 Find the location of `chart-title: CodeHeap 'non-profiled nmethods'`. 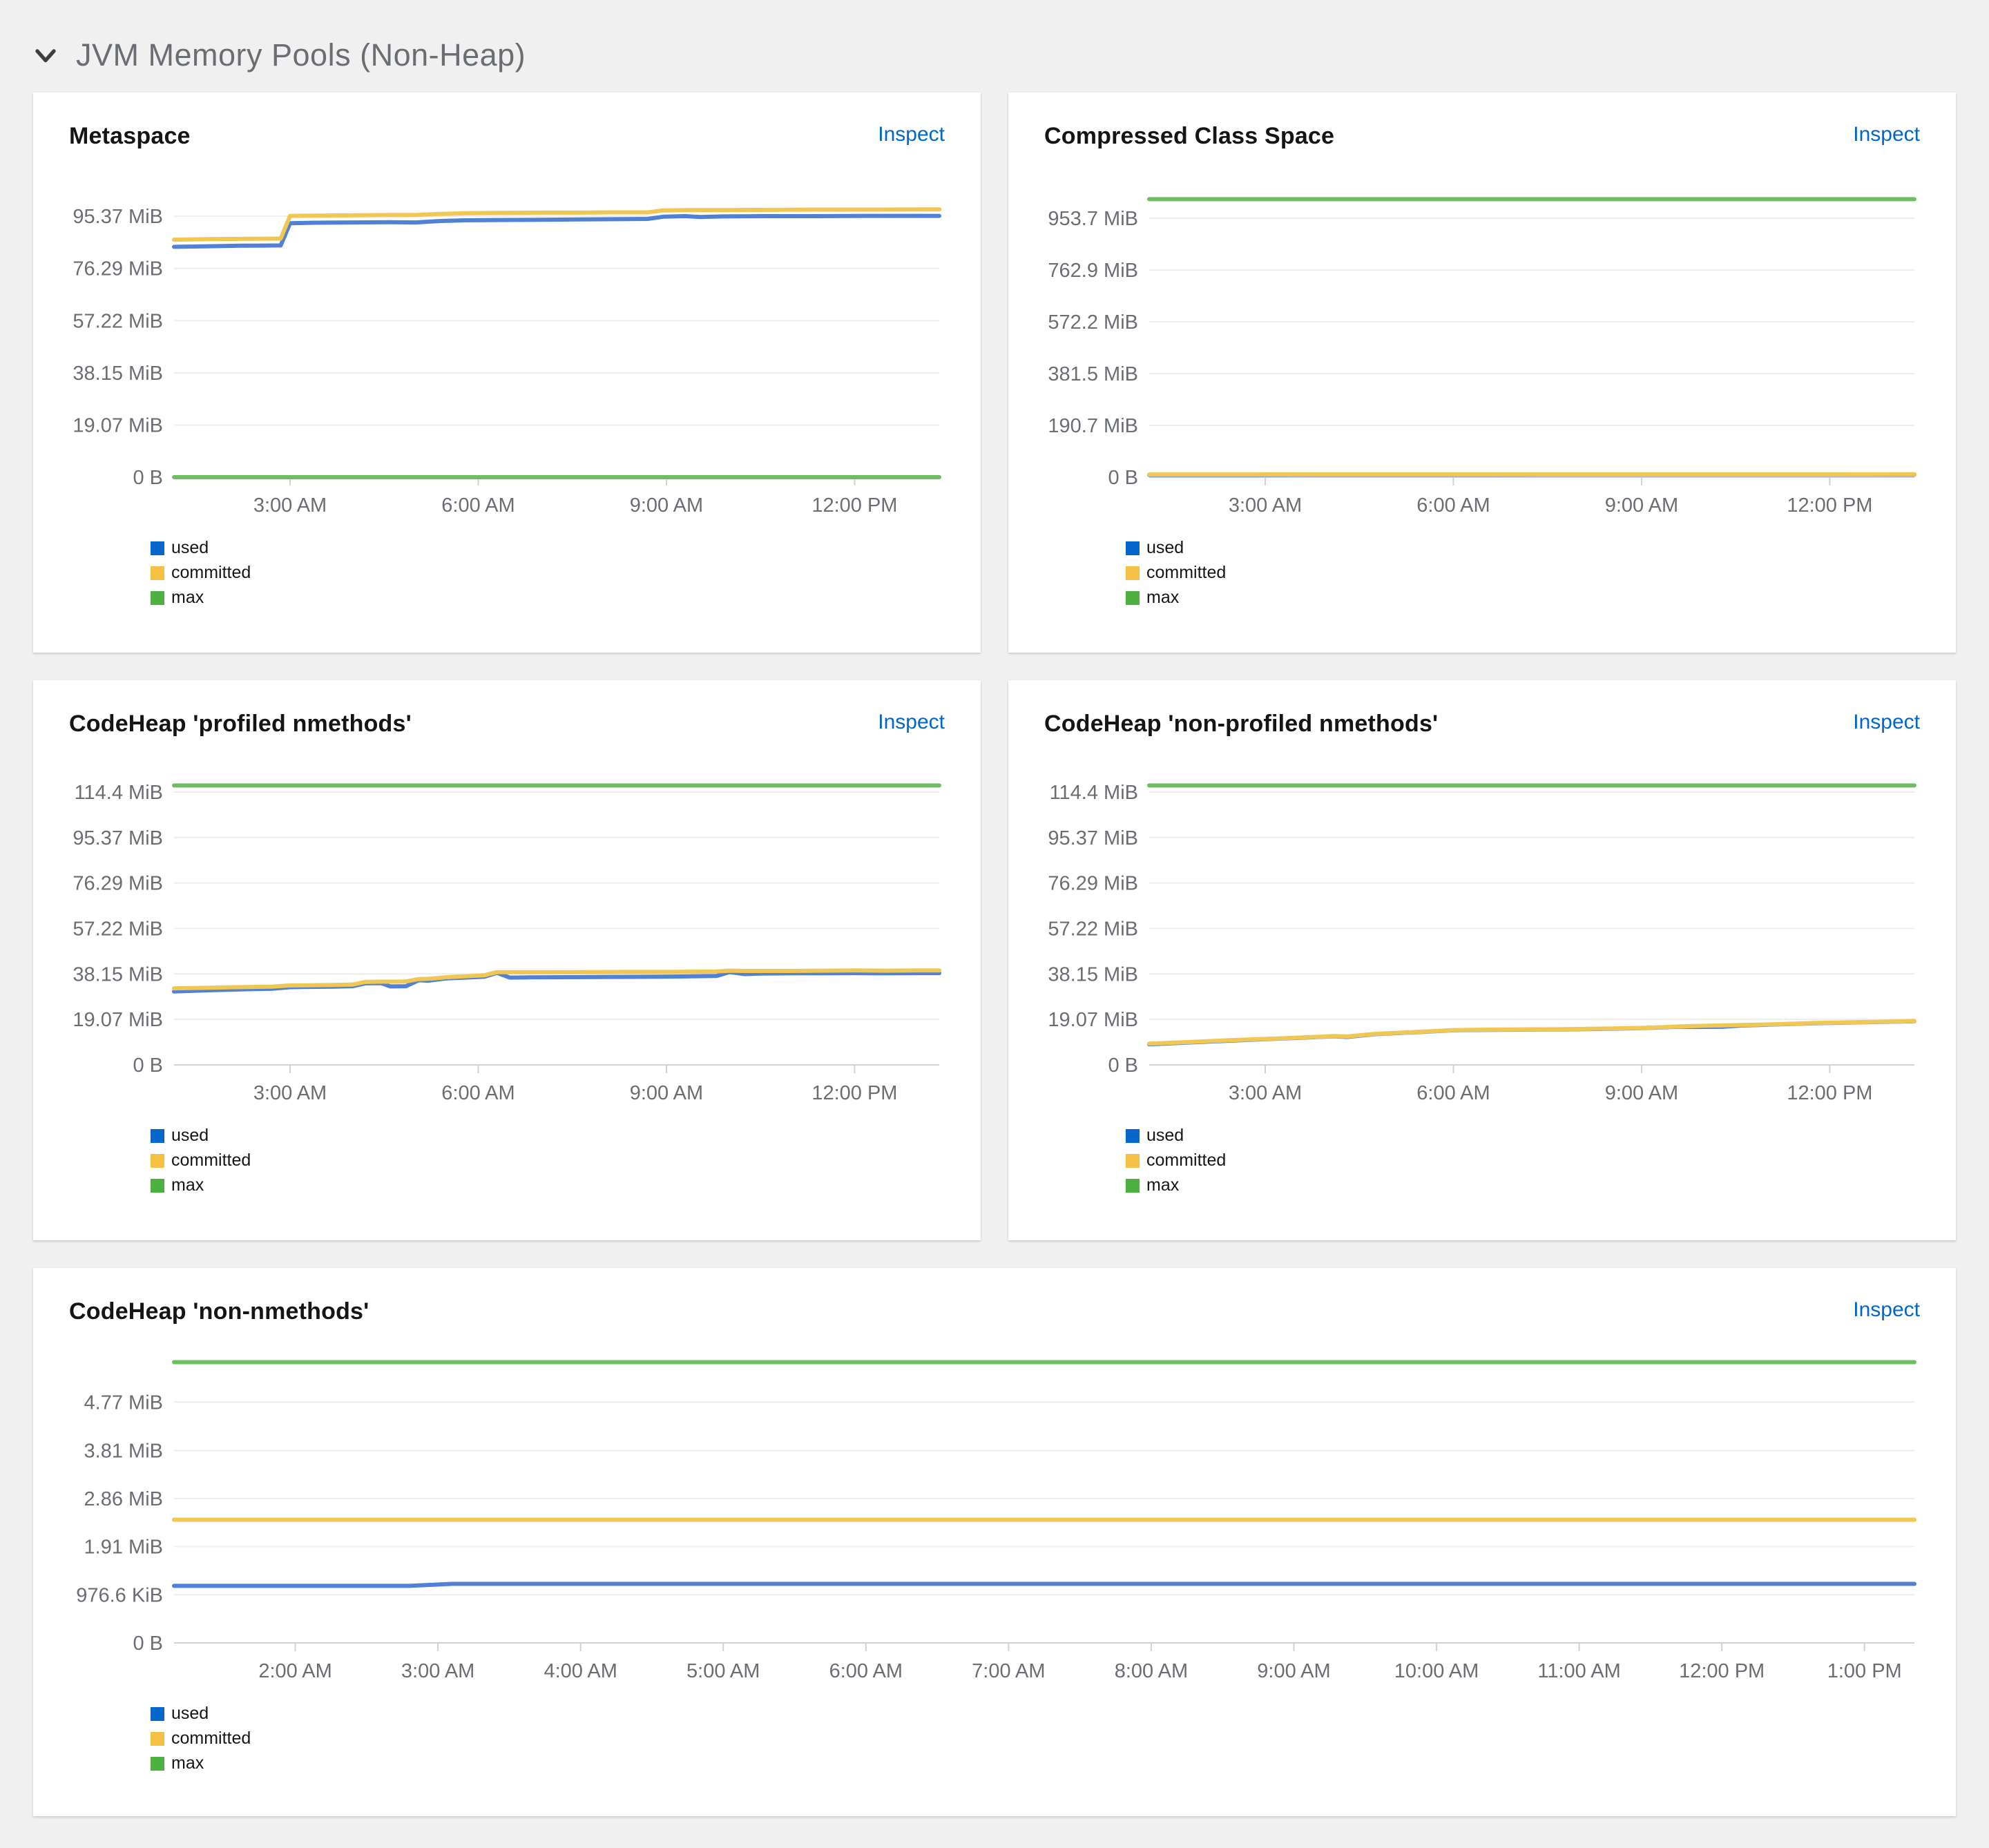

chart-title: CodeHeap 'non-profiled nmethods' is located at coordinates (1241, 724).